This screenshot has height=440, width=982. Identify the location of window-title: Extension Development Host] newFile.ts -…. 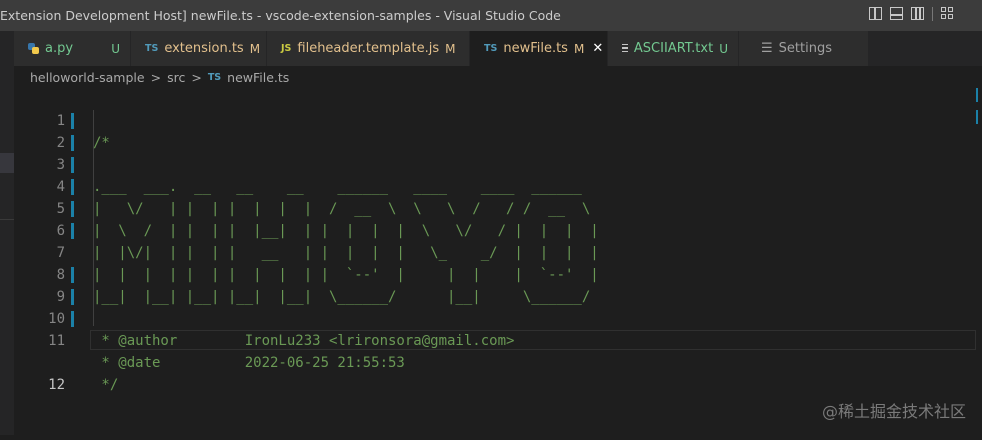
(280, 15).